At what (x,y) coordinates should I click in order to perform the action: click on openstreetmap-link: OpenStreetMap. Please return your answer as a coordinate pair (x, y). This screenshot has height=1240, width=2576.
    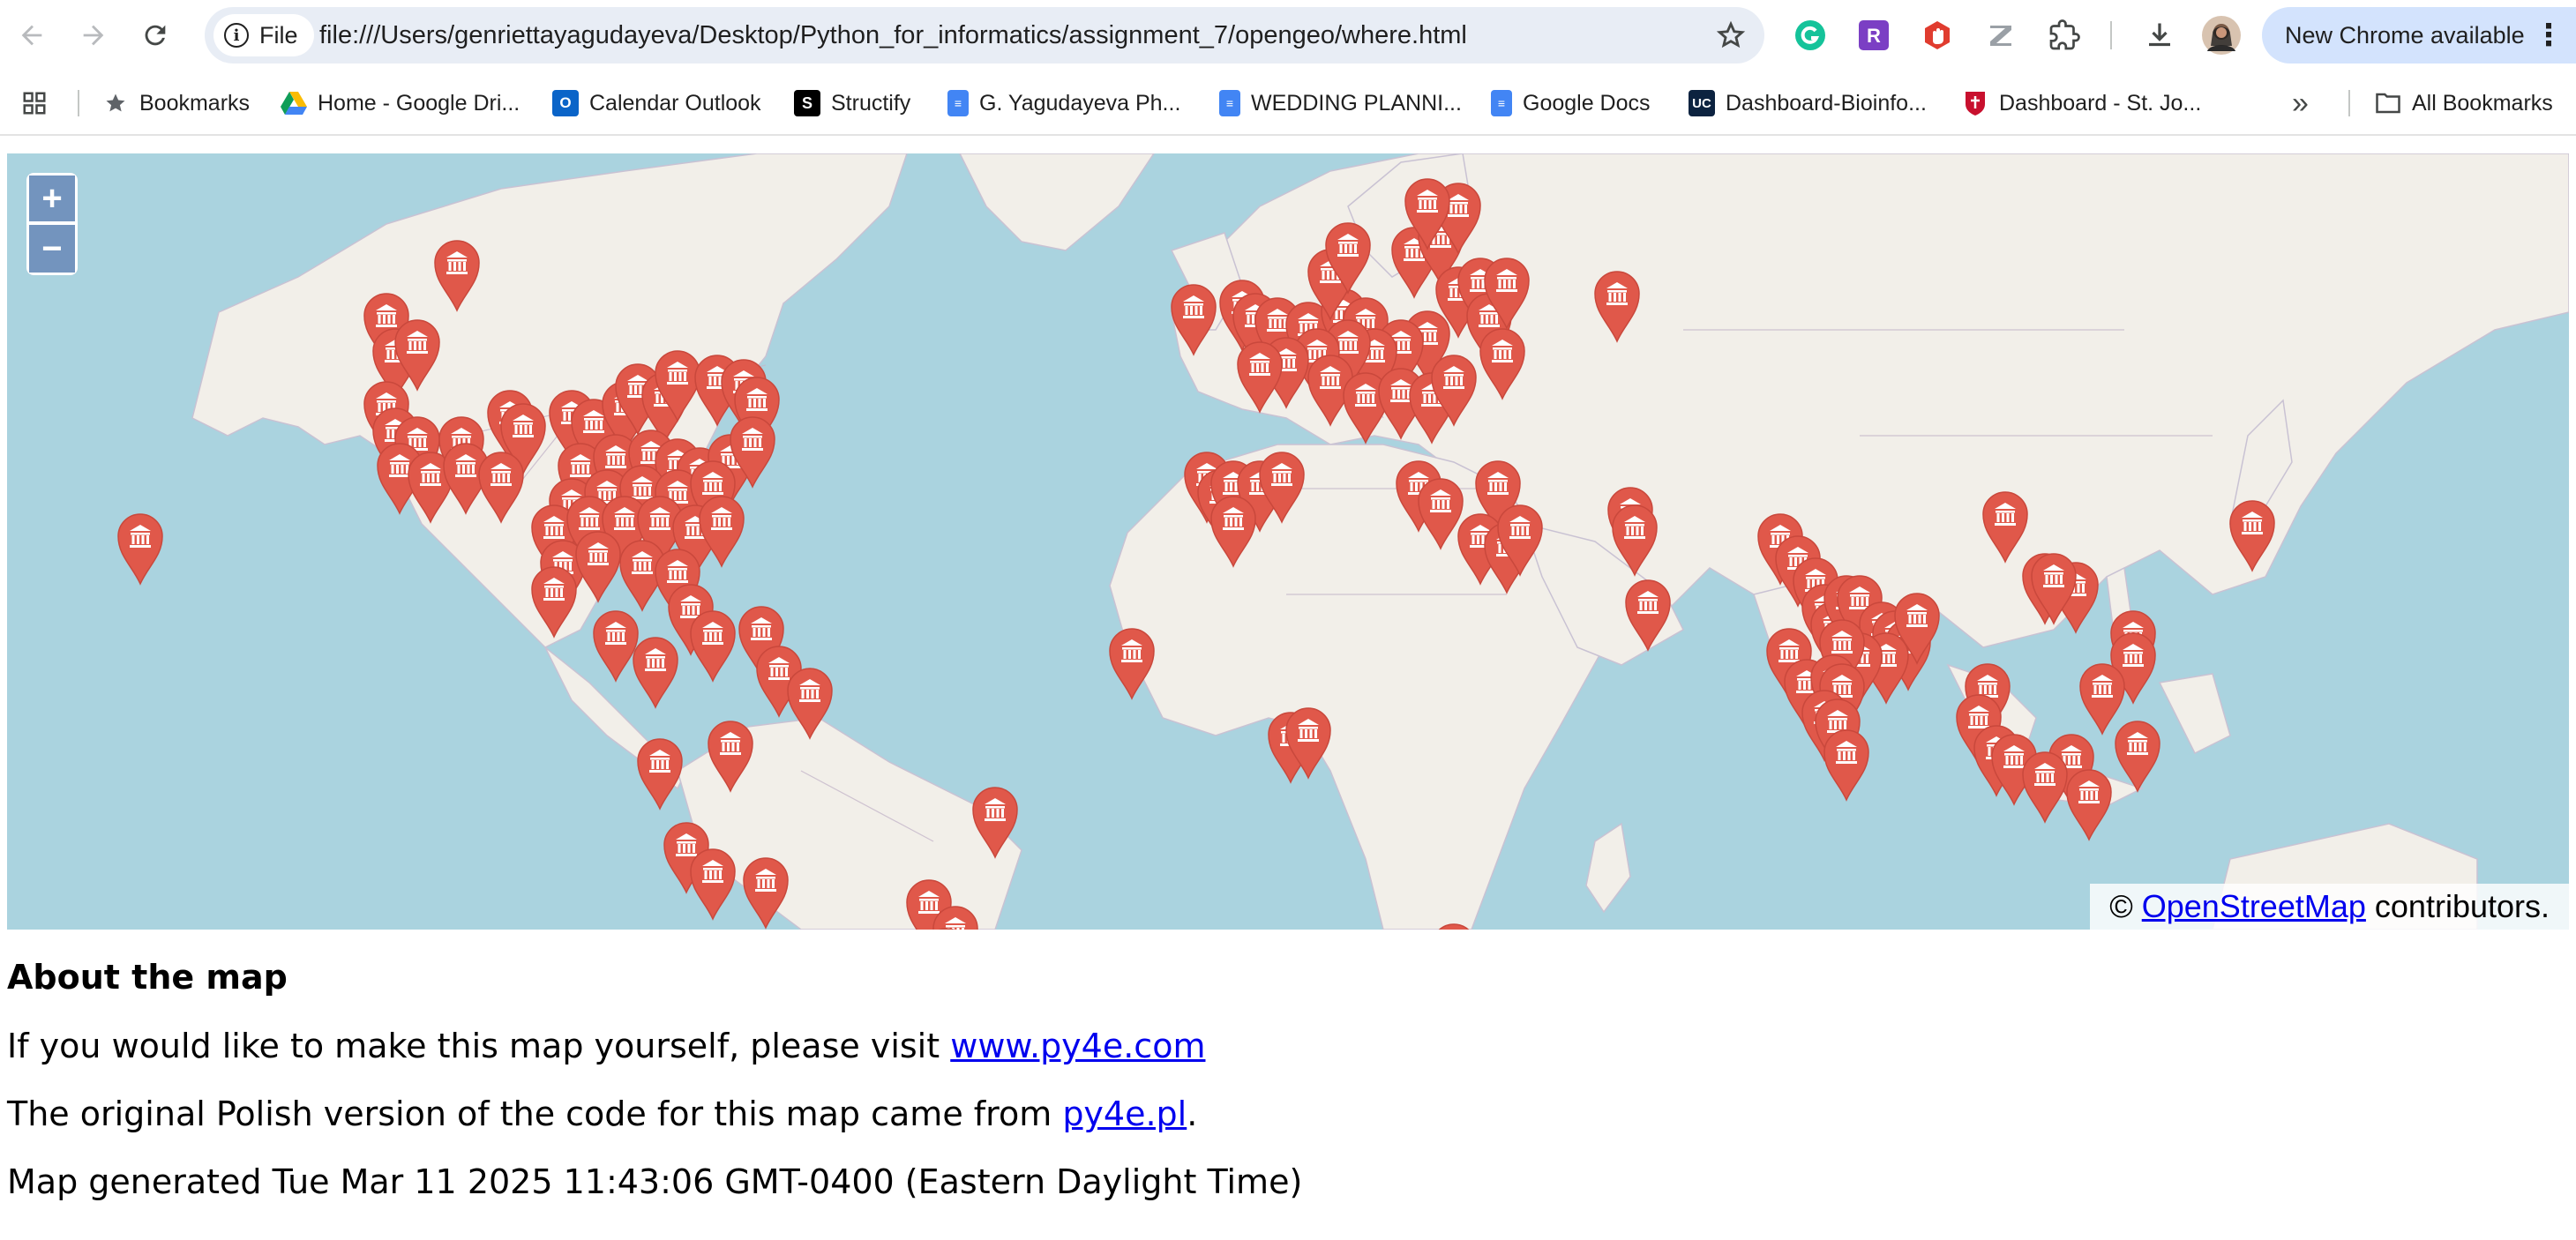
    Looking at the image, I should click on (2254, 906).